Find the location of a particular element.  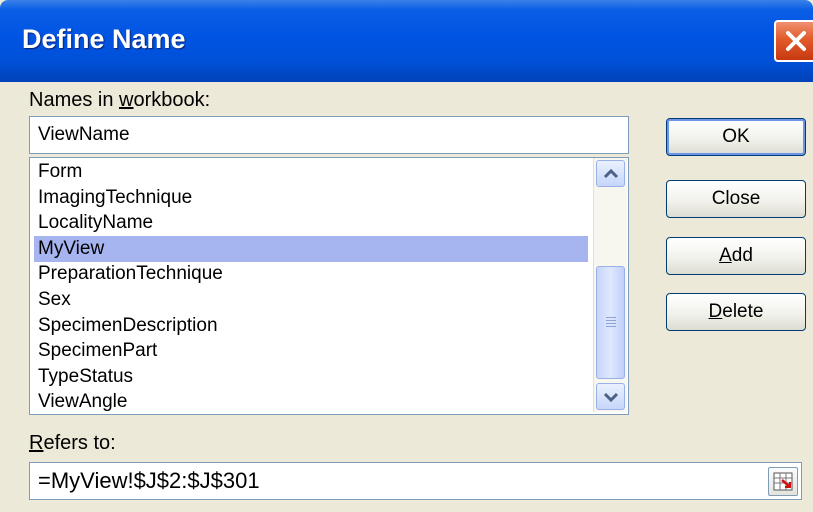

names-in-workbook-label: Names in workbook: is located at coordinates (120, 100).